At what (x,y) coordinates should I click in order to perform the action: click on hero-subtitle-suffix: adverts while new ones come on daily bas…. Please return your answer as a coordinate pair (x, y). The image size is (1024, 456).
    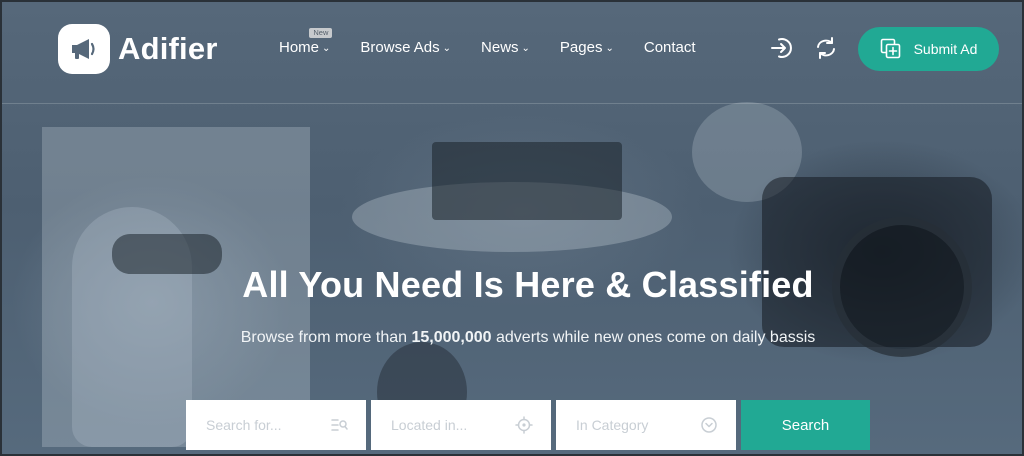
    Looking at the image, I should click on (653, 337).